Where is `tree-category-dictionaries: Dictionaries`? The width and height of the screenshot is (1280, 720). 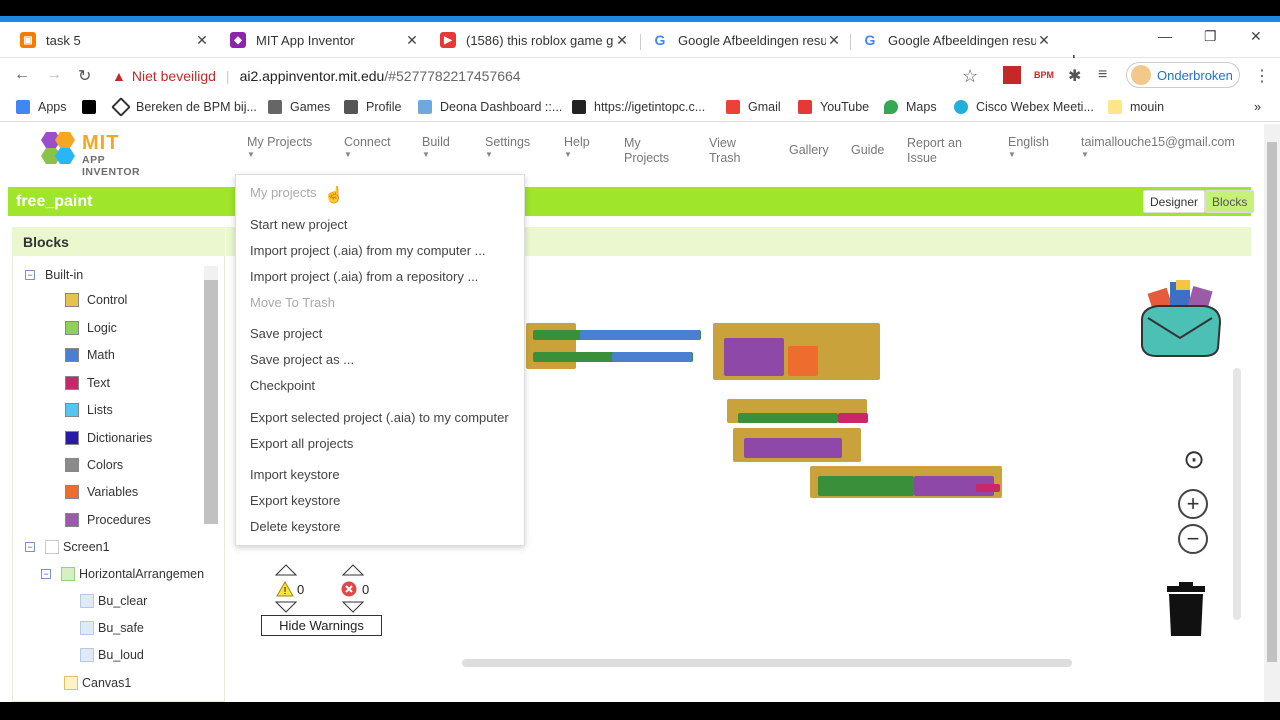 tree-category-dictionaries: Dictionaries is located at coordinates (108, 438).